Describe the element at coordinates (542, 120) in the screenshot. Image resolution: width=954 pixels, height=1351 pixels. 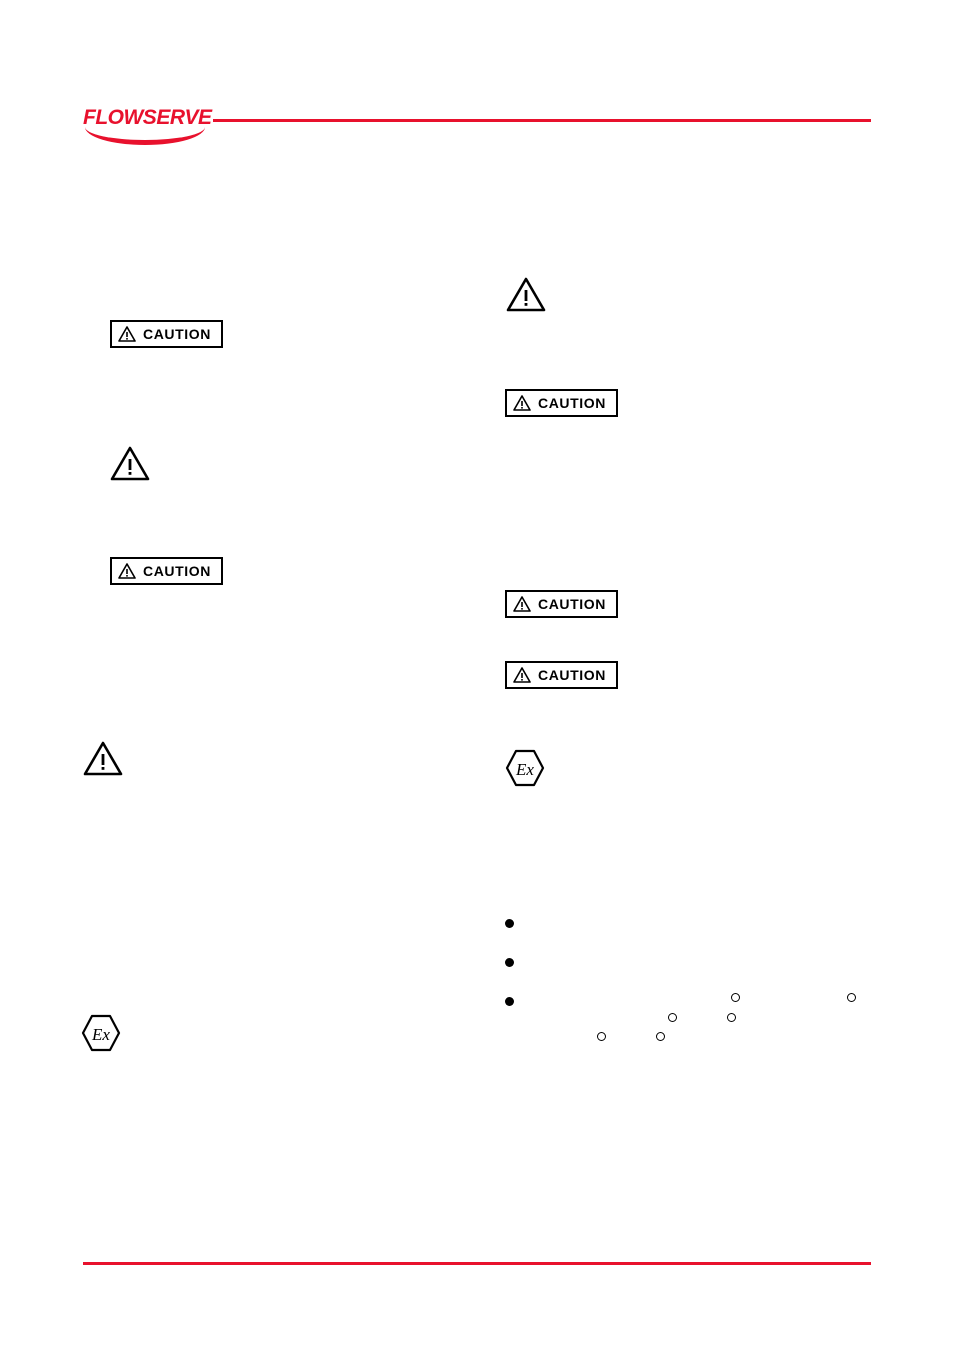
I see `header-divider-rule` at that location.